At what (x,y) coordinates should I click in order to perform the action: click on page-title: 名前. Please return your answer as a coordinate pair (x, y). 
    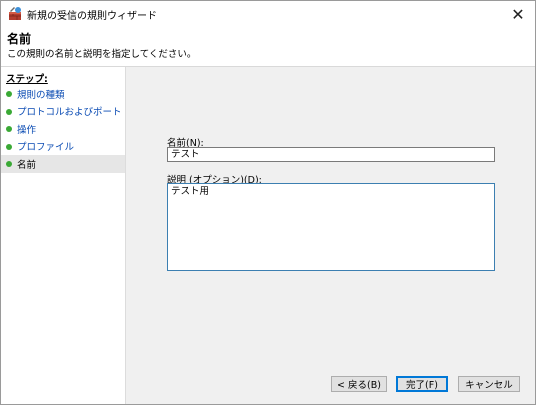
    Looking at the image, I should click on (19, 39).